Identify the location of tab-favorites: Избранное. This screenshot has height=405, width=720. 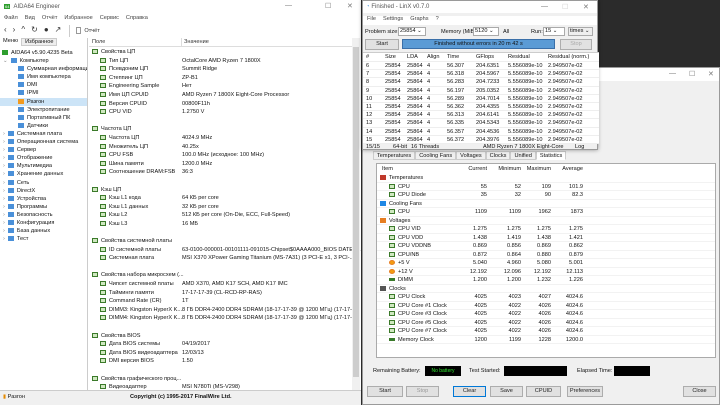
(39, 42).